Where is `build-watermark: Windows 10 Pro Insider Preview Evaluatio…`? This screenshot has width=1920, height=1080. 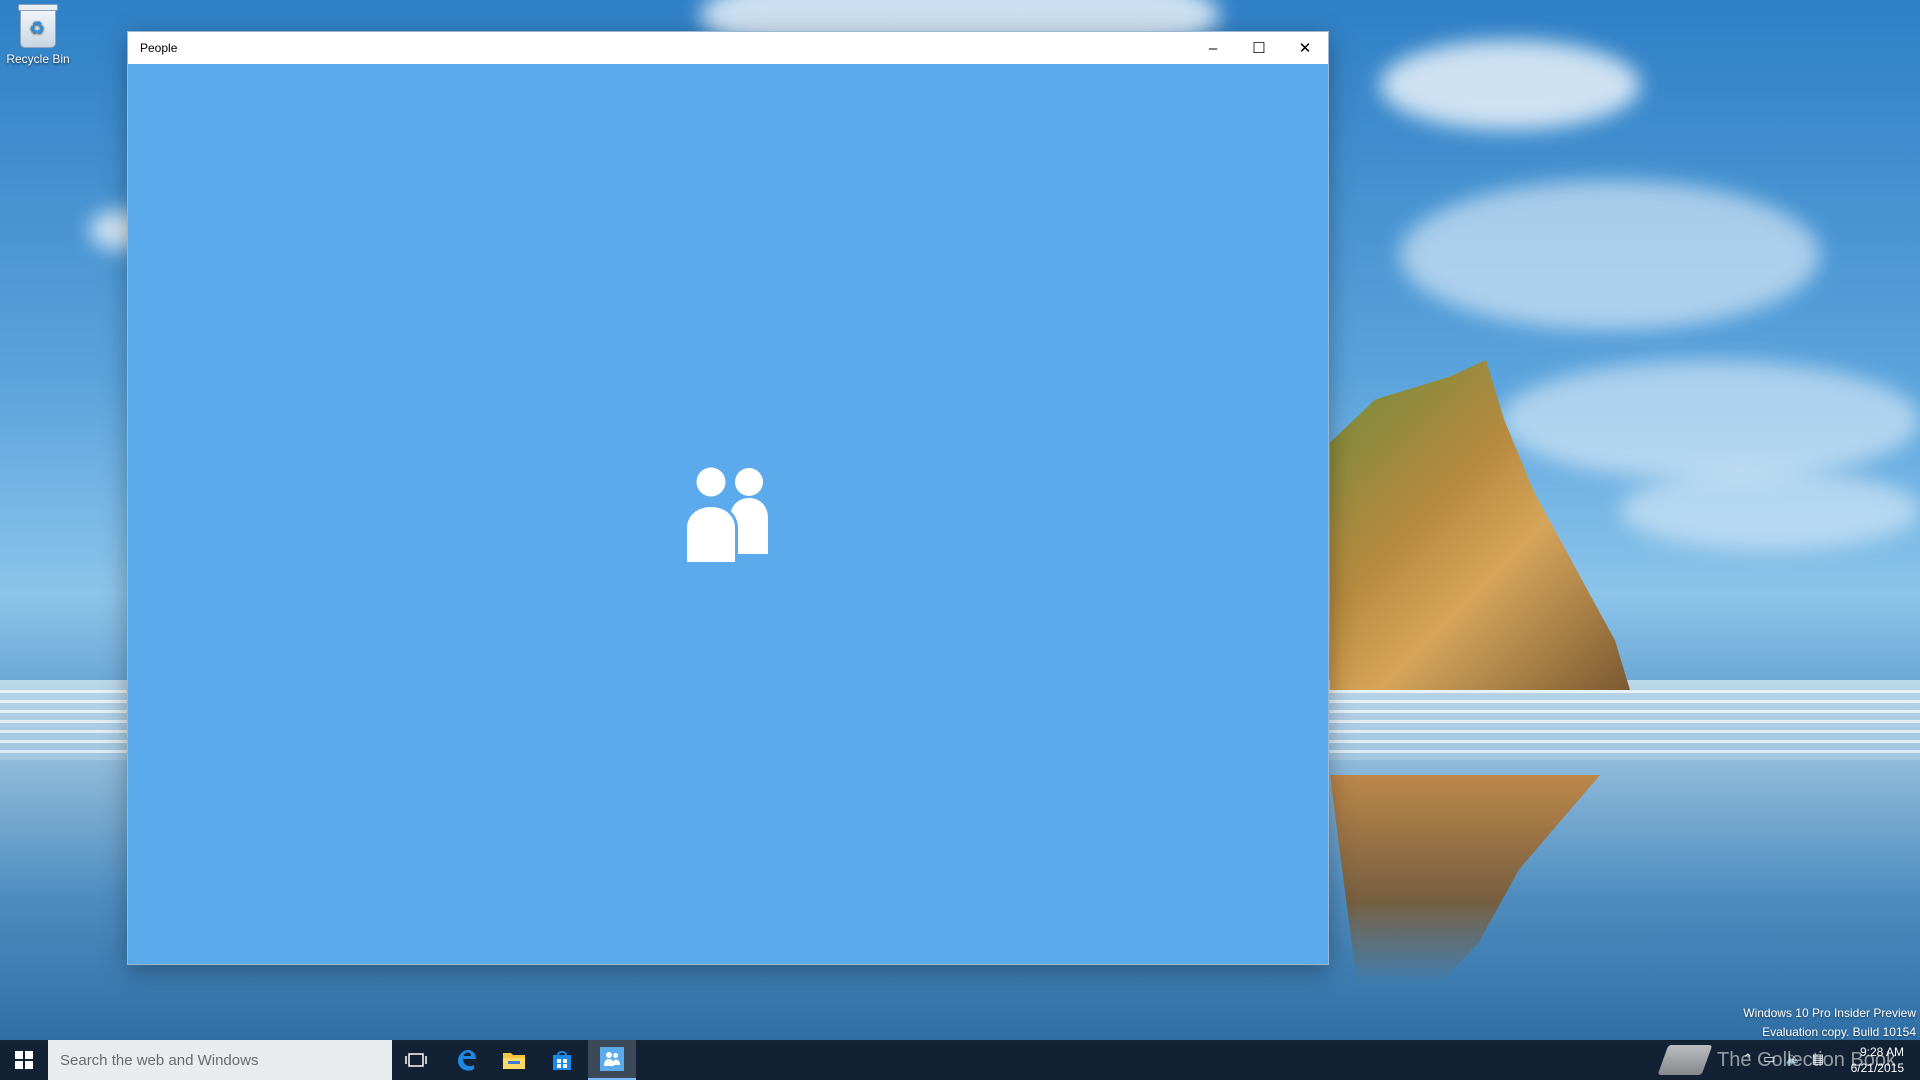
build-watermark: Windows 10 Pro Insider Preview Evaluatio… is located at coordinates (1829, 1023).